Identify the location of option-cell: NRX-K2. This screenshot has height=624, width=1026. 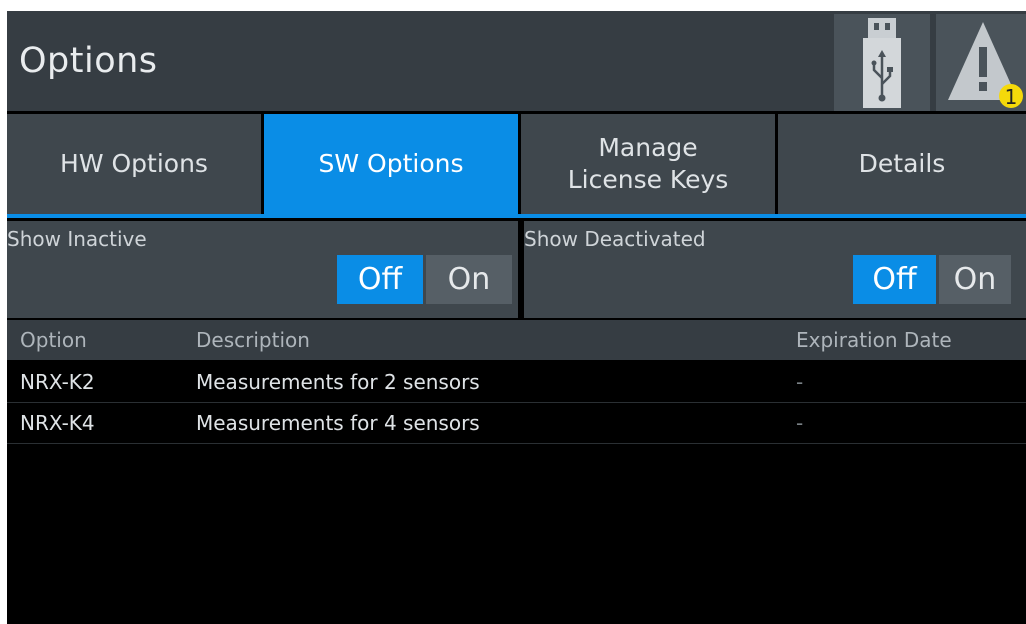
(57, 382).